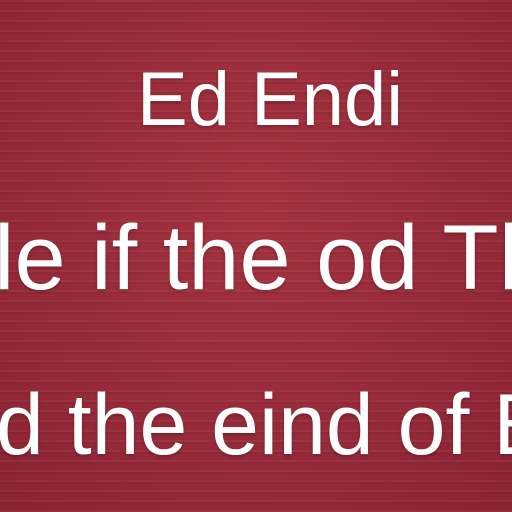 The width and height of the screenshot is (512, 512). Describe the element at coordinates (270, 99) in the screenshot. I see `text-line-1: Ed Endi` at that location.